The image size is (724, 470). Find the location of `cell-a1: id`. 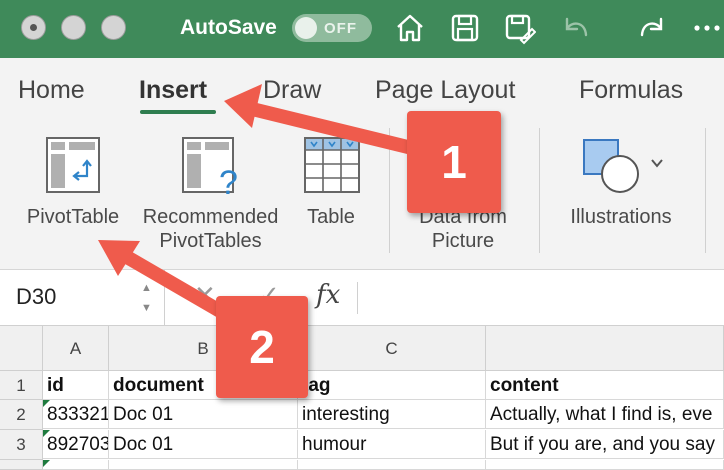

cell-a1: id is located at coordinates (76, 385).